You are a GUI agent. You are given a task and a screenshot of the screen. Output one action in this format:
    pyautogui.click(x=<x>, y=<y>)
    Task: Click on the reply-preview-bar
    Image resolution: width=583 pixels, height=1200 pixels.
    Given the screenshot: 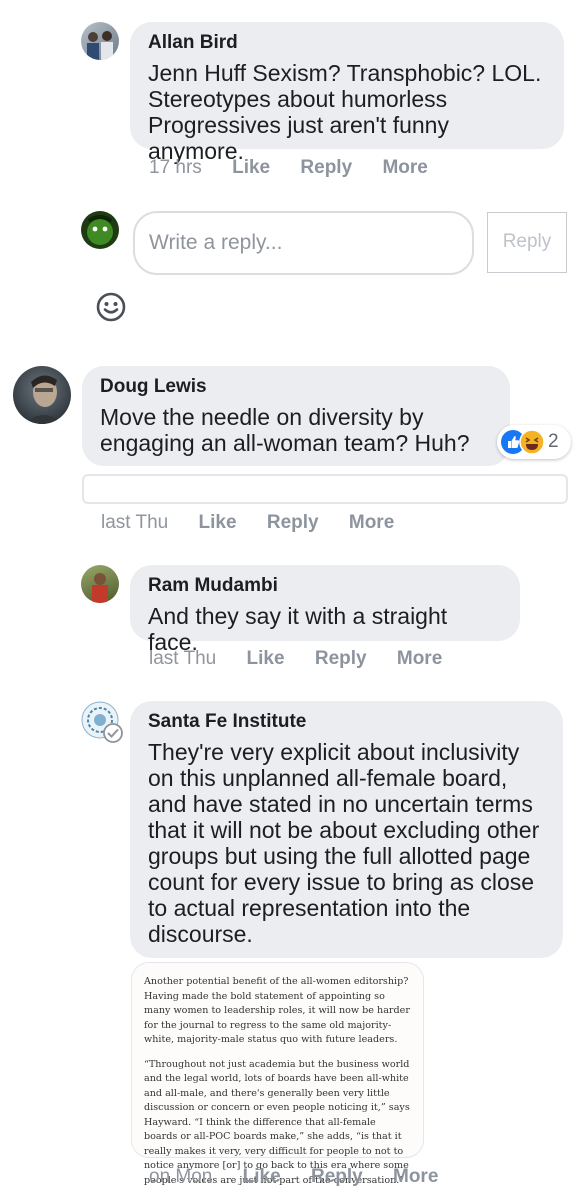 What is the action you would take?
    pyautogui.click(x=325, y=489)
    